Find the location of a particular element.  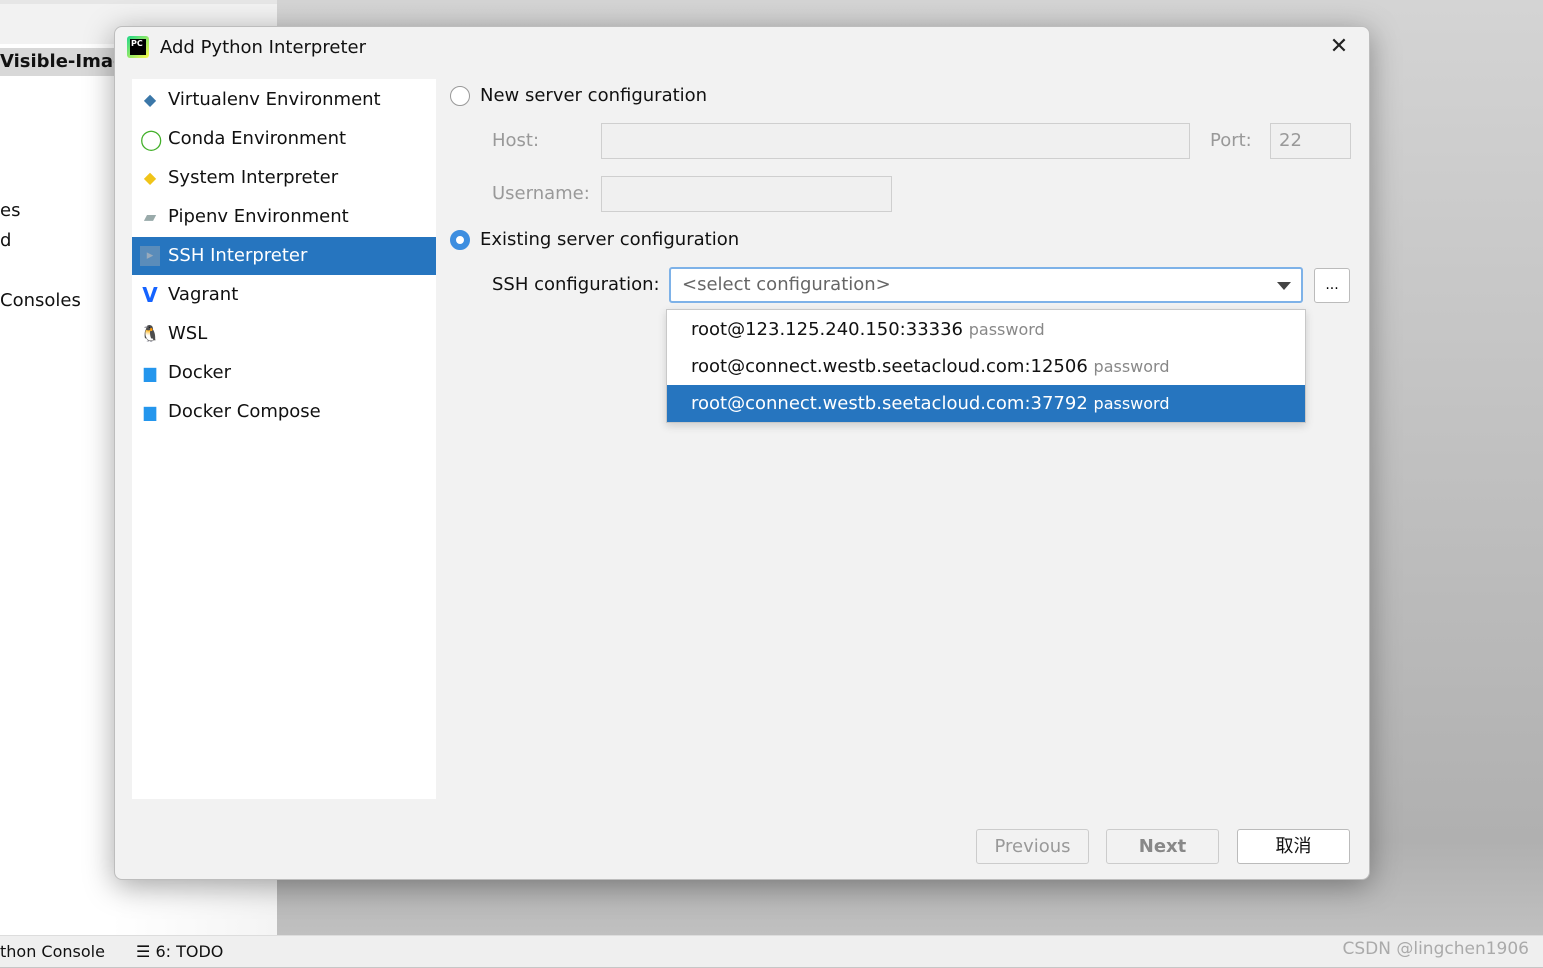

dialog-title: Add Python Interpreter is located at coordinates (263, 47).